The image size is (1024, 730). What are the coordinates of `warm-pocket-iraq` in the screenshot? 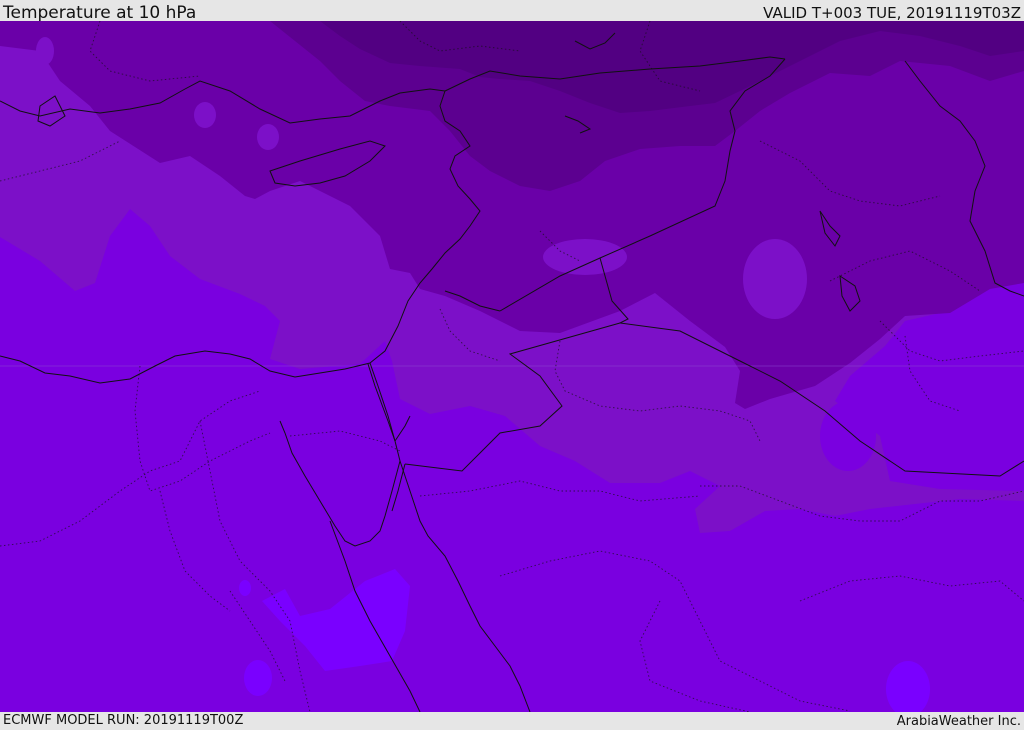 It's located at (775, 279).